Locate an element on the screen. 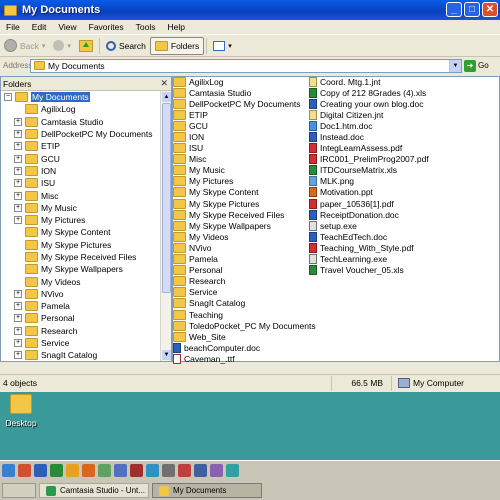 The image size is (500, 500). folder-item: My Music is located at coordinates (244, 170).